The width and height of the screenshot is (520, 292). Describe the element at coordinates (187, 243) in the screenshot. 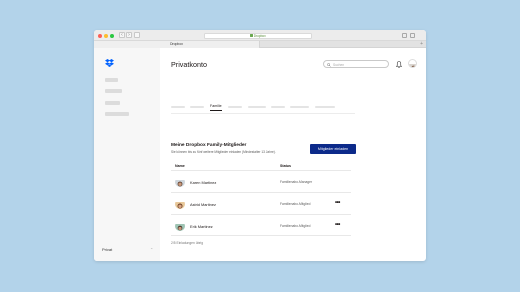

I see `invites-remaining: 2/5 Einladungen übrig` at that location.